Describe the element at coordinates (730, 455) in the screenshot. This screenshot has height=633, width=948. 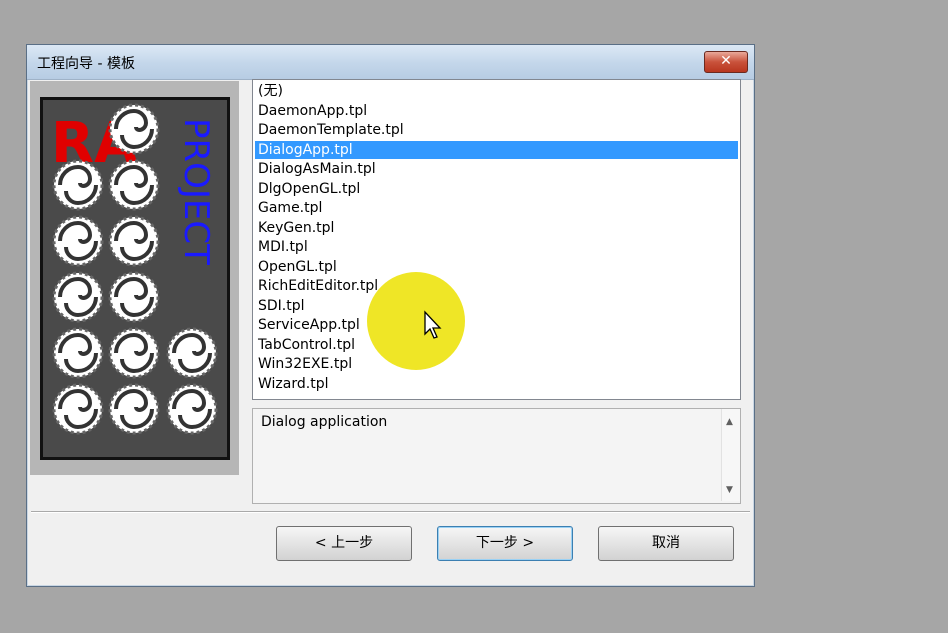
I see `description-scrollbar: ▲ ▼` at that location.